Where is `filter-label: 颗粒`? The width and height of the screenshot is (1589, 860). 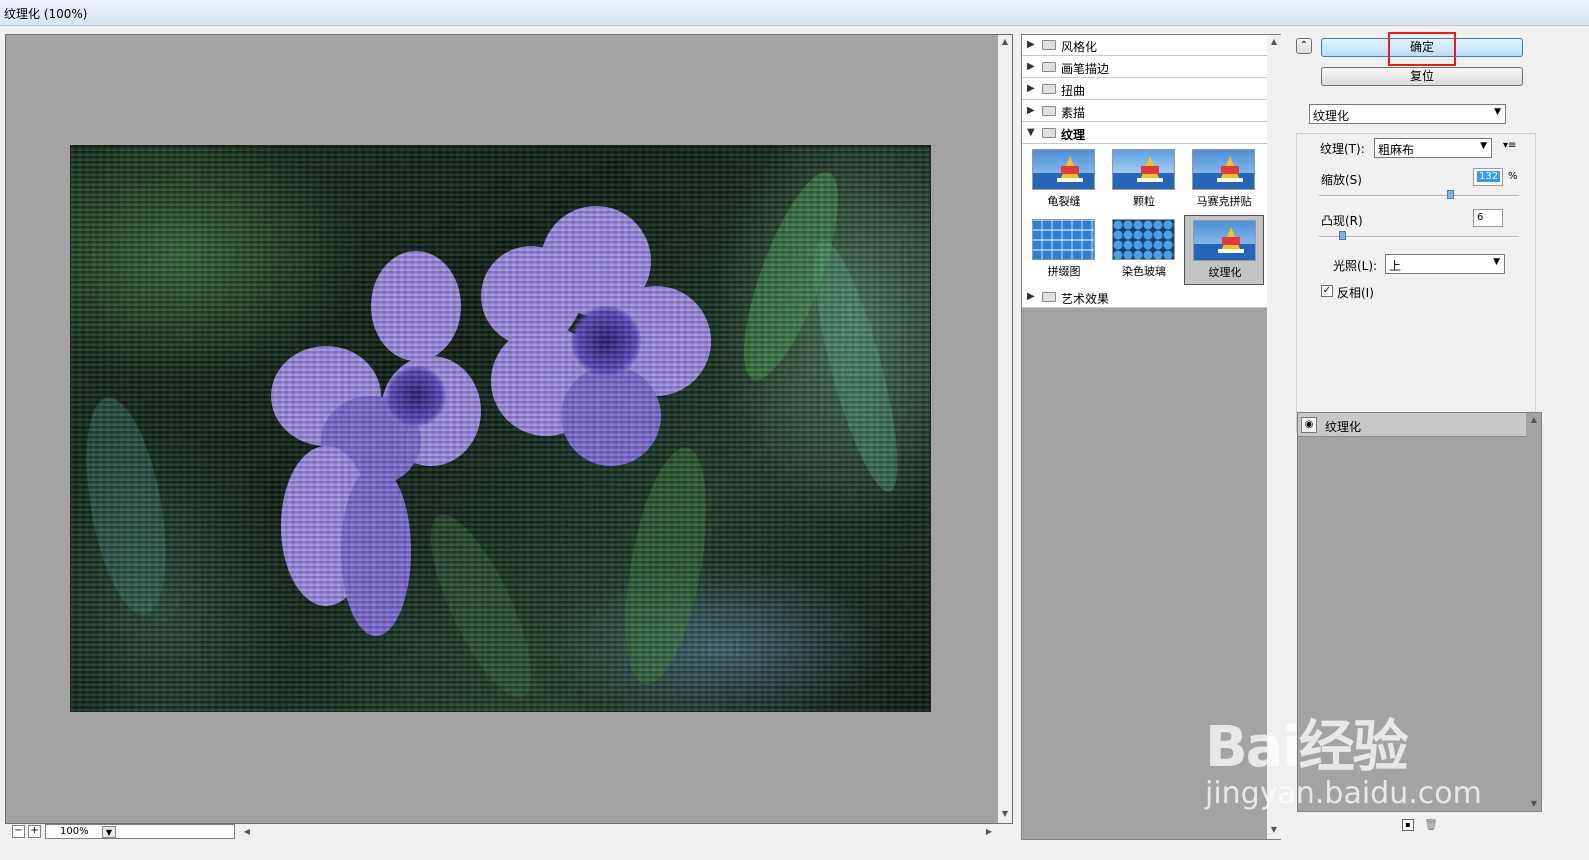 filter-label: 颗粒 is located at coordinates (1144, 201).